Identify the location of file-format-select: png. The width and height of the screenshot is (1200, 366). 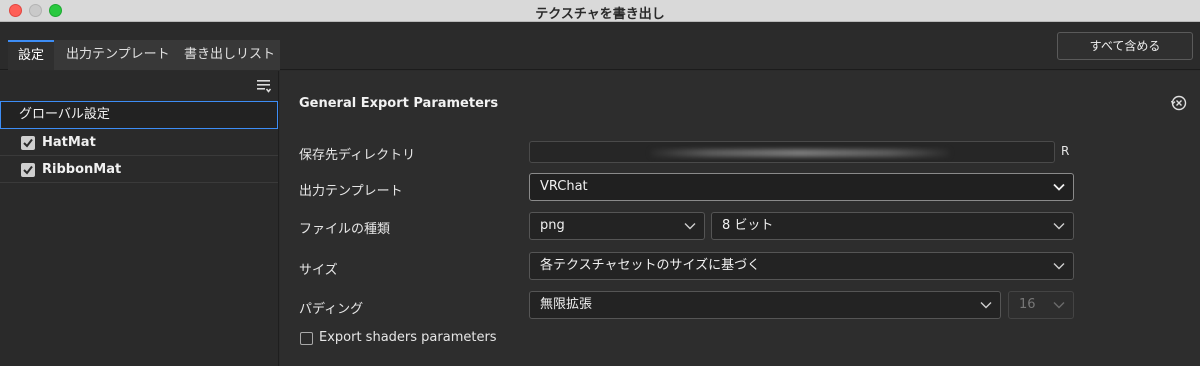
(617, 226).